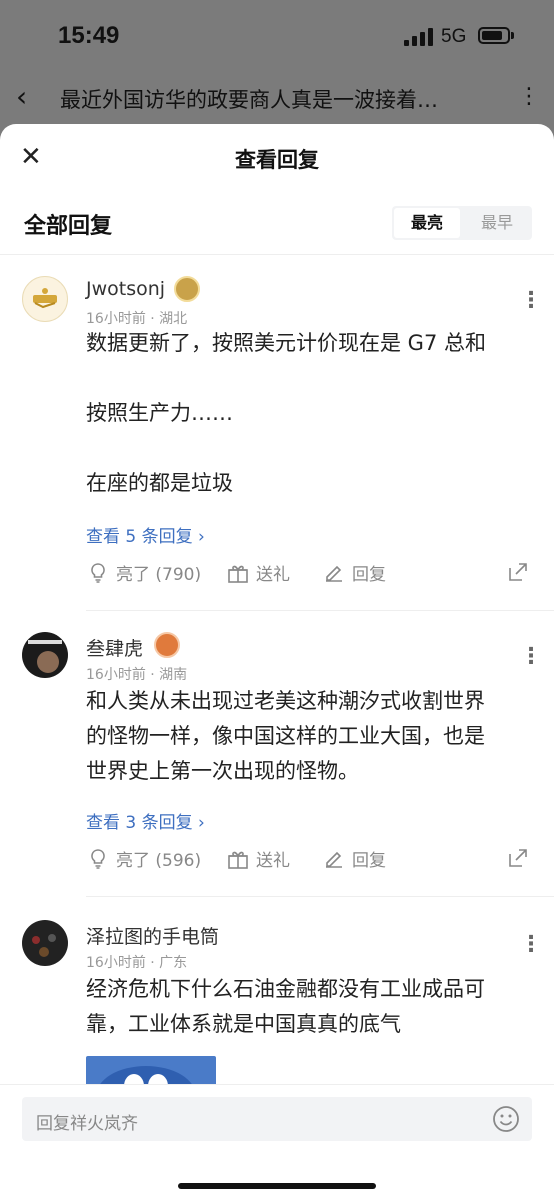 The image size is (554, 1201). What do you see at coordinates (277, 1186) in the screenshot?
I see `home-indicator` at bounding box center [277, 1186].